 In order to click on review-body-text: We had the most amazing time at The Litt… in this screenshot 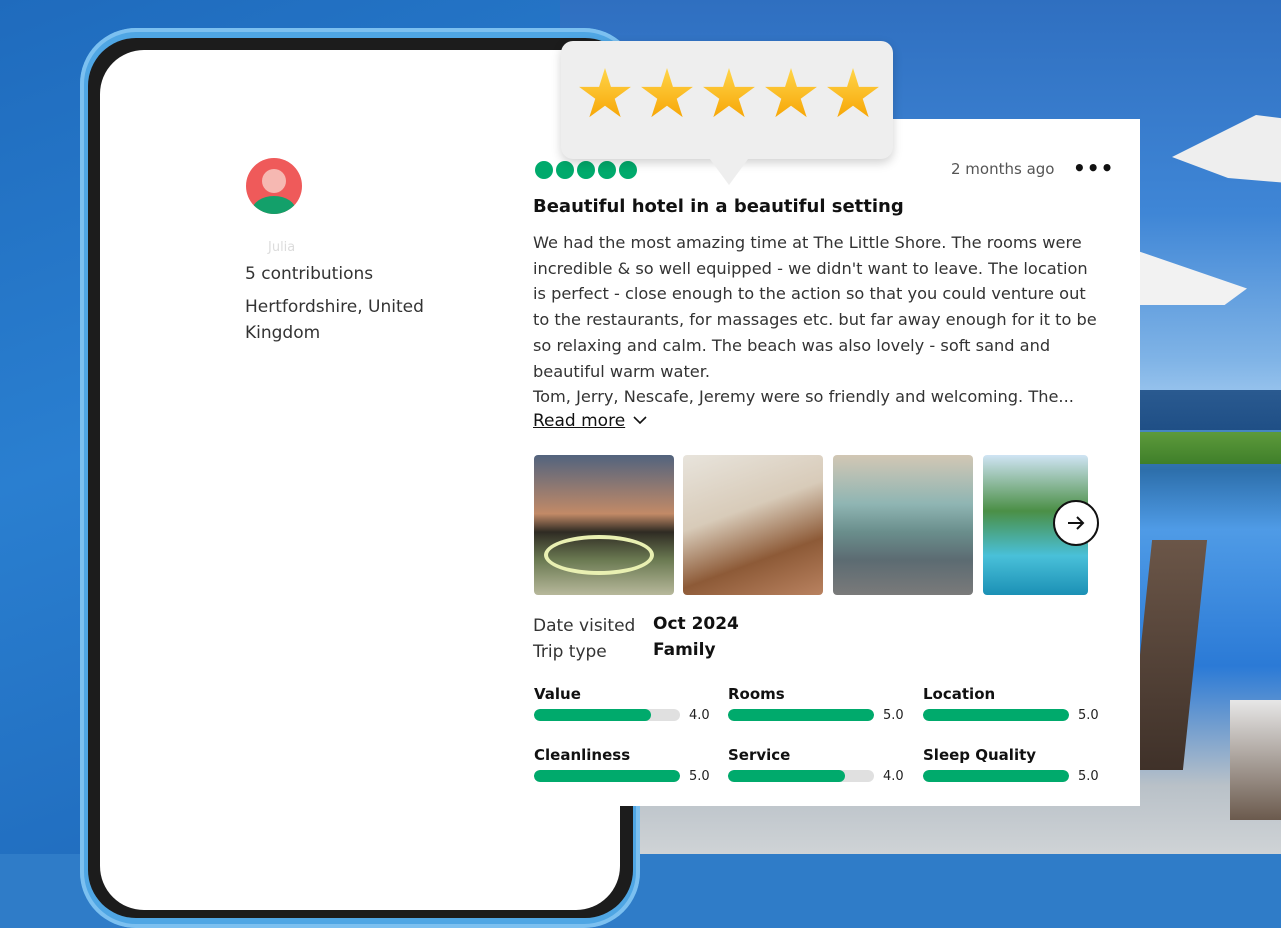, I will do `click(815, 320)`.